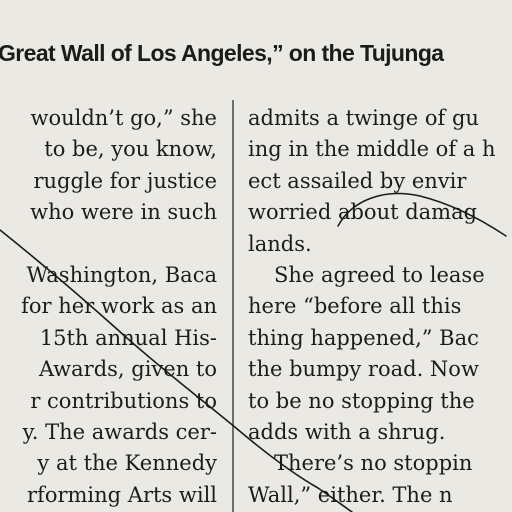 The image size is (512, 512). Describe the element at coordinates (361, 400) in the screenshot. I see `article-line: to be no stopping the` at that location.